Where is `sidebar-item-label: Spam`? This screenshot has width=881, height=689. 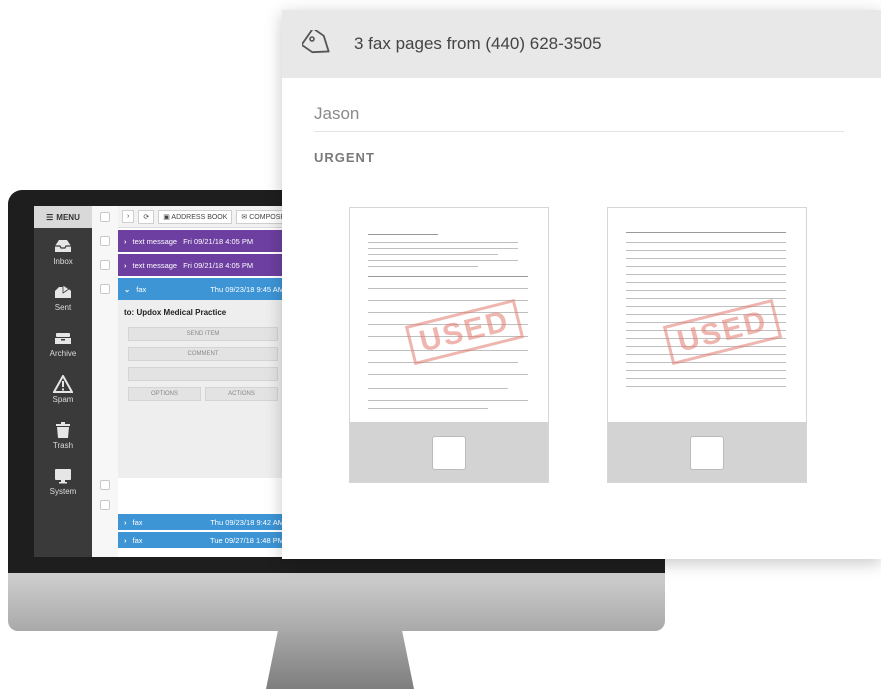
sidebar-item-label: Spam is located at coordinates (63, 399).